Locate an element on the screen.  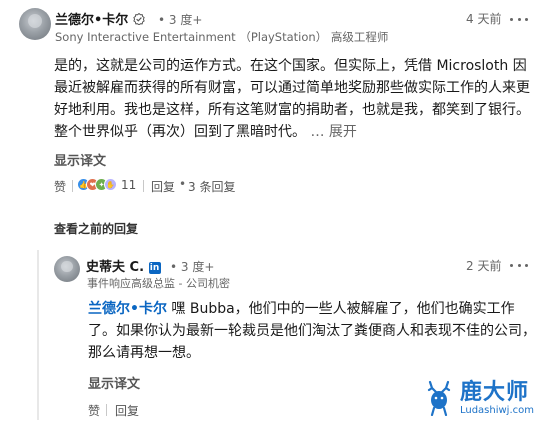
reaction-count: 11 is located at coordinates (128, 185).